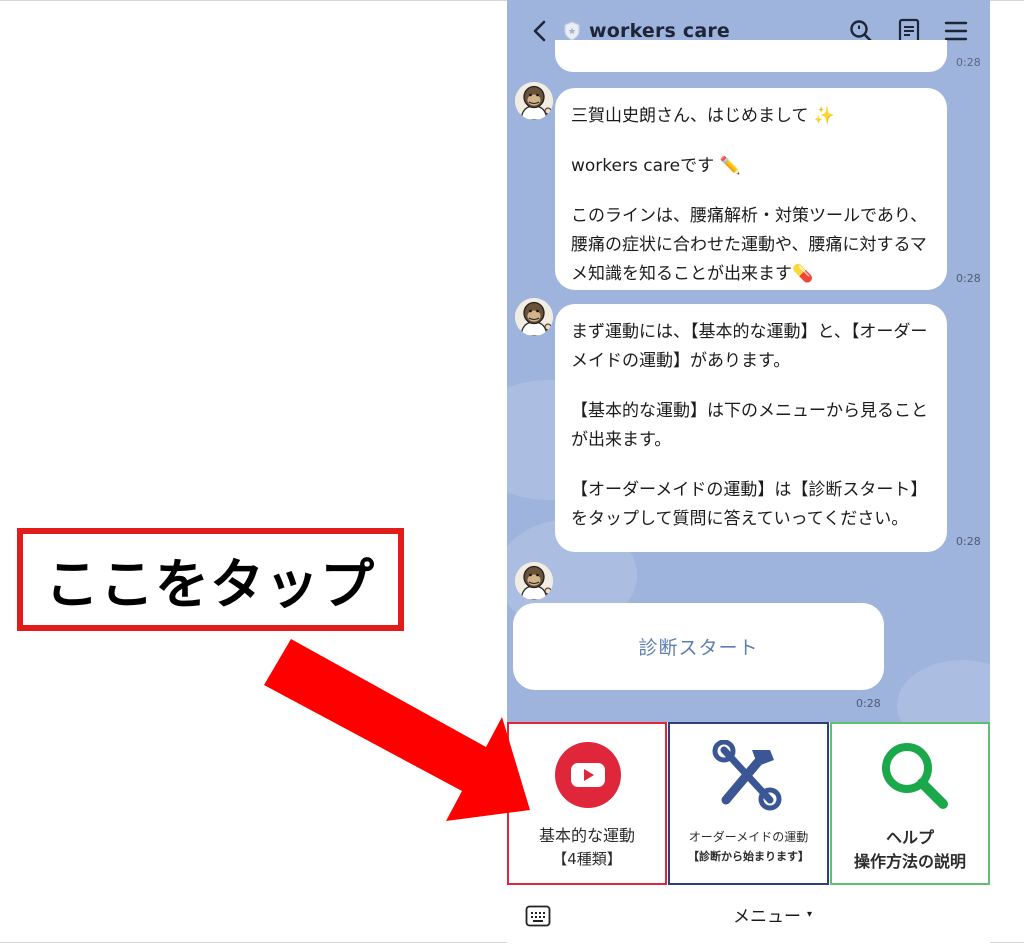  Describe the element at coordinates (587, 859) in the screenshot. I see `menu-tile-subtitle: 【4種類】` at that location.